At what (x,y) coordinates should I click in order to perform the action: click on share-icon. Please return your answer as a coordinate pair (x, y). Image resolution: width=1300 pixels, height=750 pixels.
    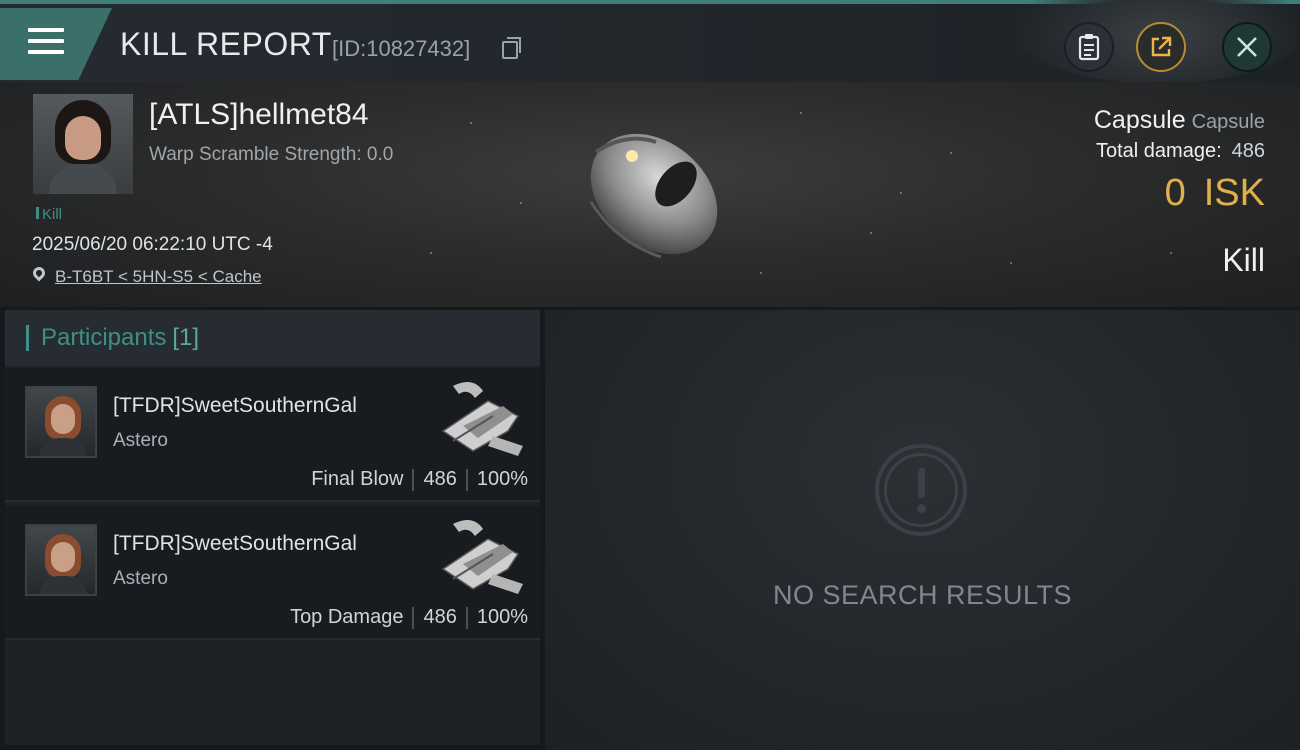
    Looking at the image, I should click on (1161, 46).